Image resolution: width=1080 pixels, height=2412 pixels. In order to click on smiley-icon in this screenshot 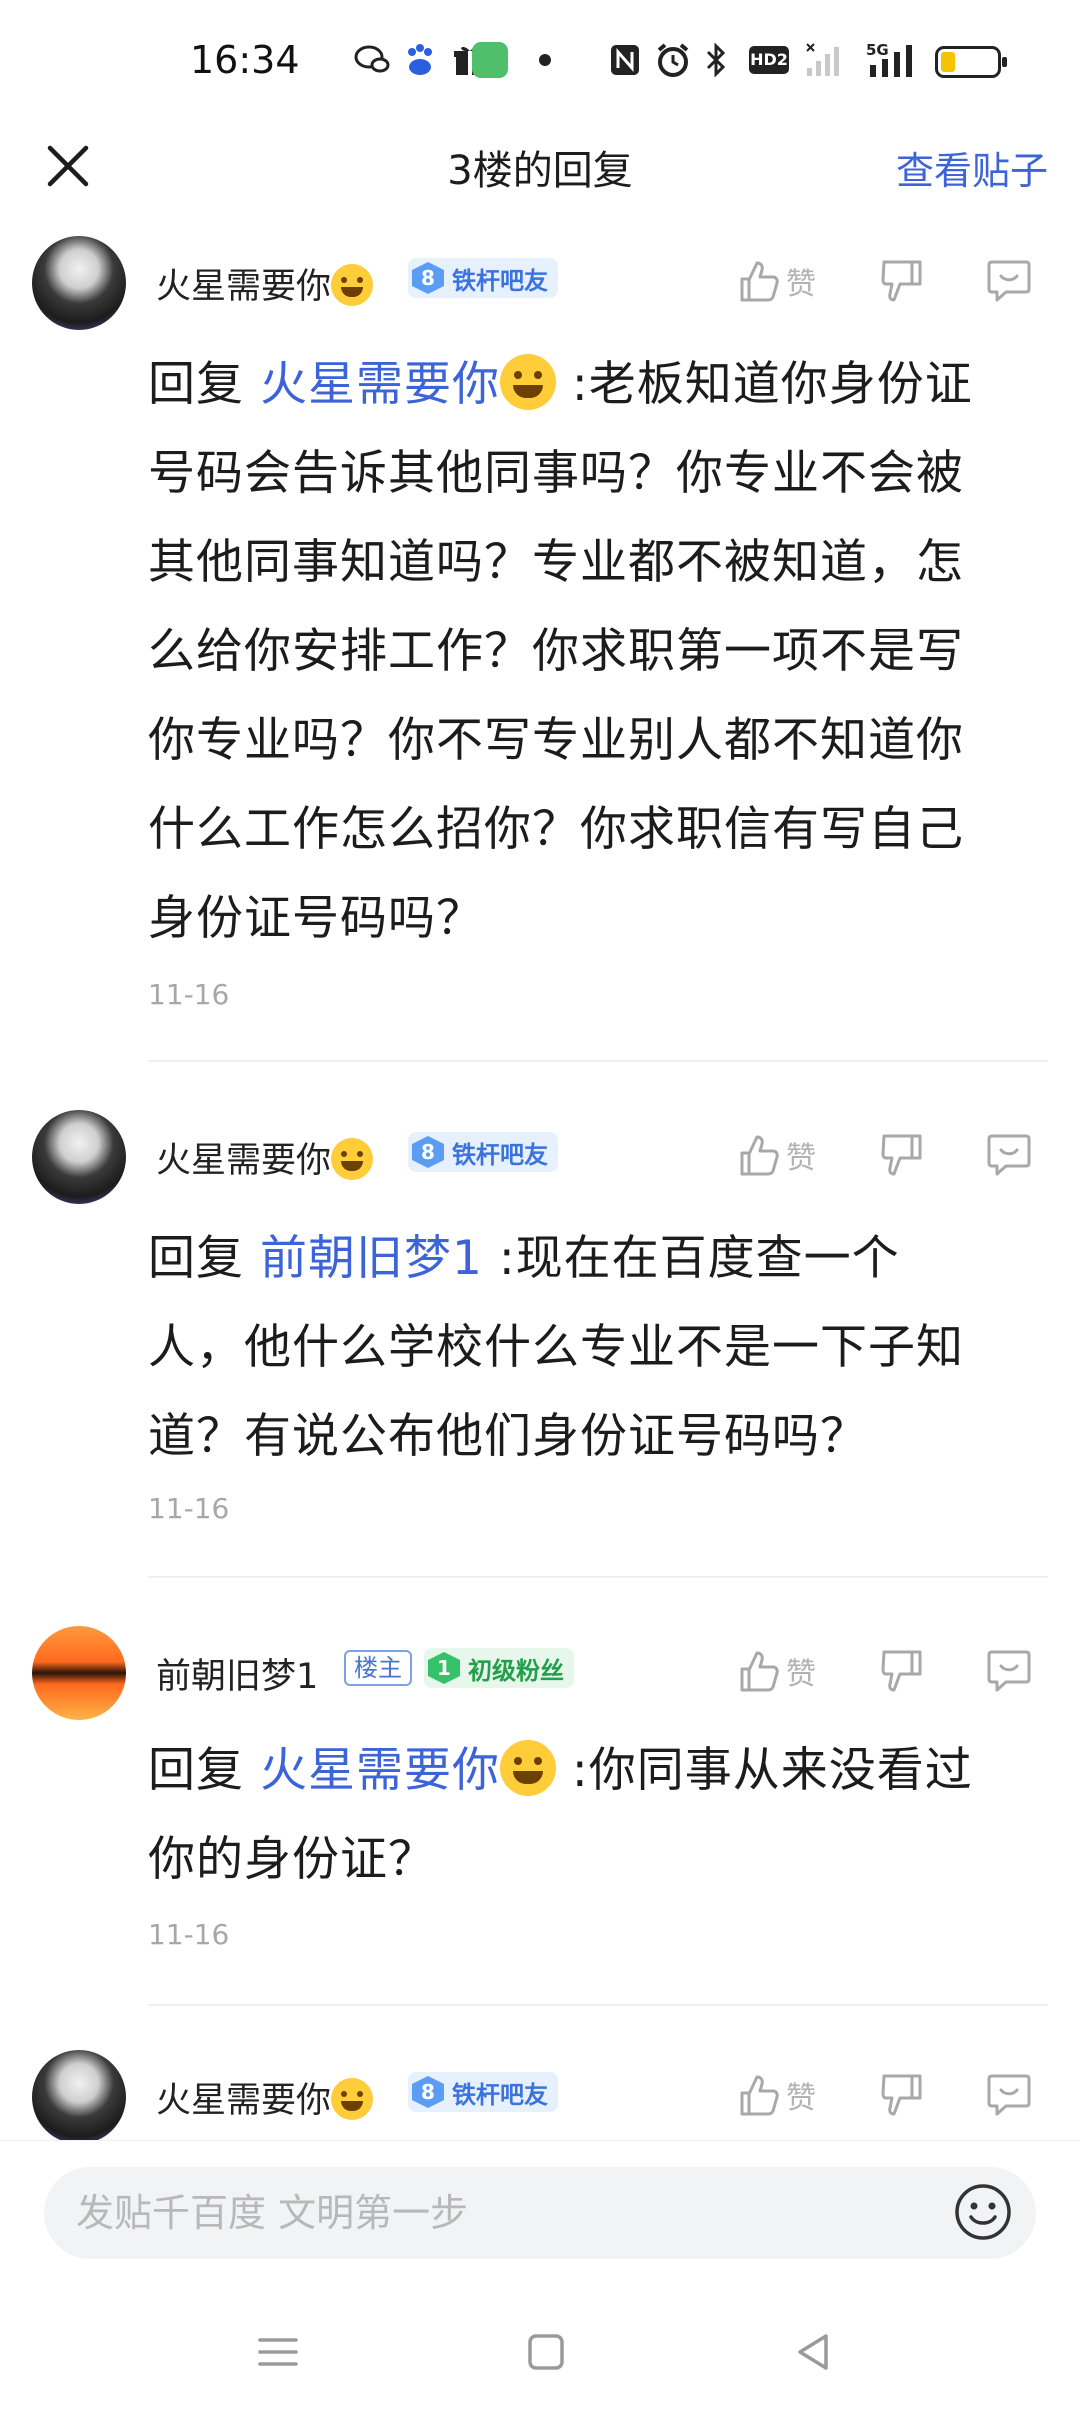, I will do `click(983, 2212)`.